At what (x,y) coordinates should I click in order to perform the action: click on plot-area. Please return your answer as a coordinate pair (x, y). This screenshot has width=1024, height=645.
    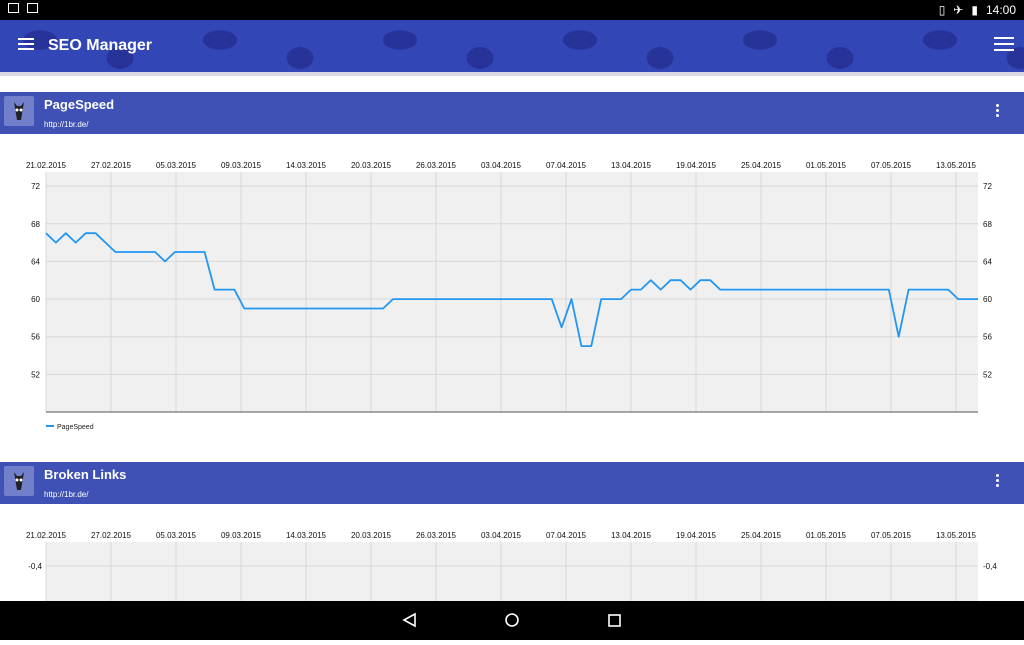
    Looking at the image, I should click on (512, 572).